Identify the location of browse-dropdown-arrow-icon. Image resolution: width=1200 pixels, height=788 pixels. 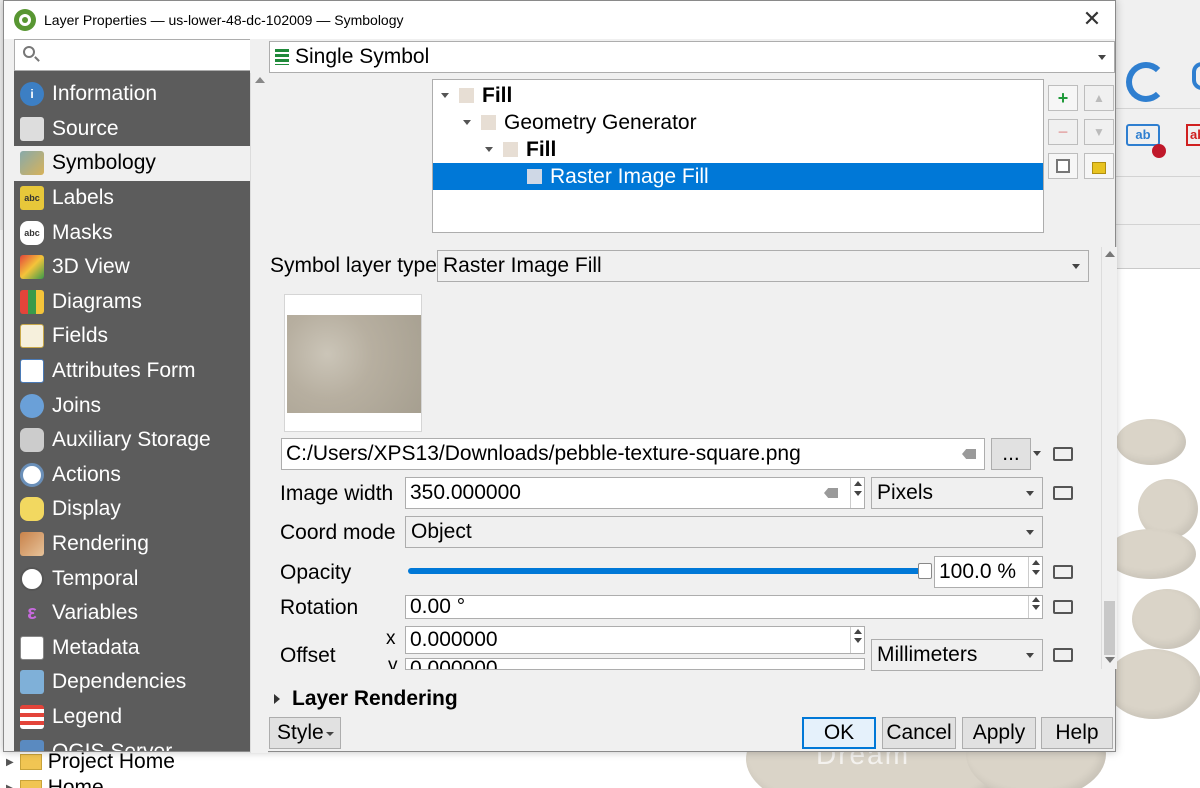
(1037, 453).